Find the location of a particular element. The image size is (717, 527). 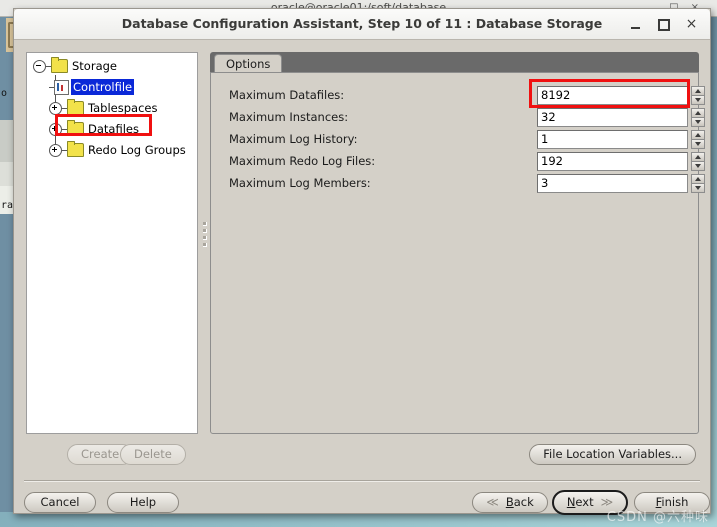

field-row-maximum-log-members: Maximum Log Members: is located at coordinates (458, 183).